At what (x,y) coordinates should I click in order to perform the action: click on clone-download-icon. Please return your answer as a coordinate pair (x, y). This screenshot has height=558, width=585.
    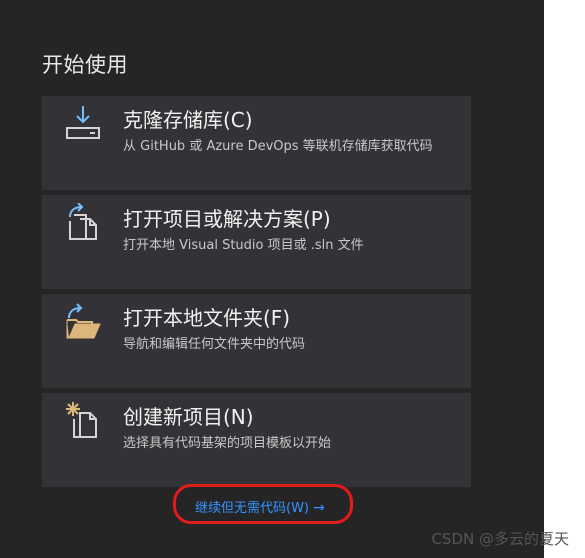
    Looking at the image, I should click on (83, 123).